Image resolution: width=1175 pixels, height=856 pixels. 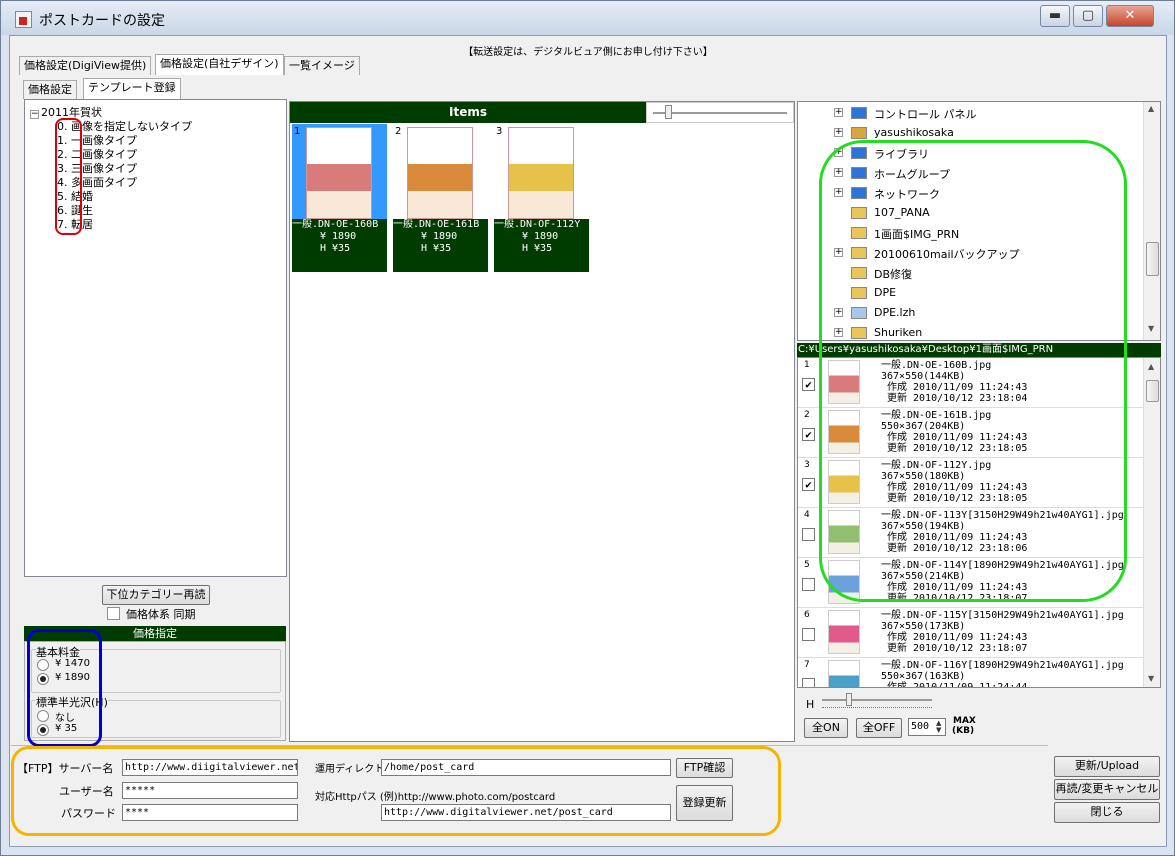 I want to click on tab-price-custom: 価格設定(自社デザイン), so click(x=219, y=64).